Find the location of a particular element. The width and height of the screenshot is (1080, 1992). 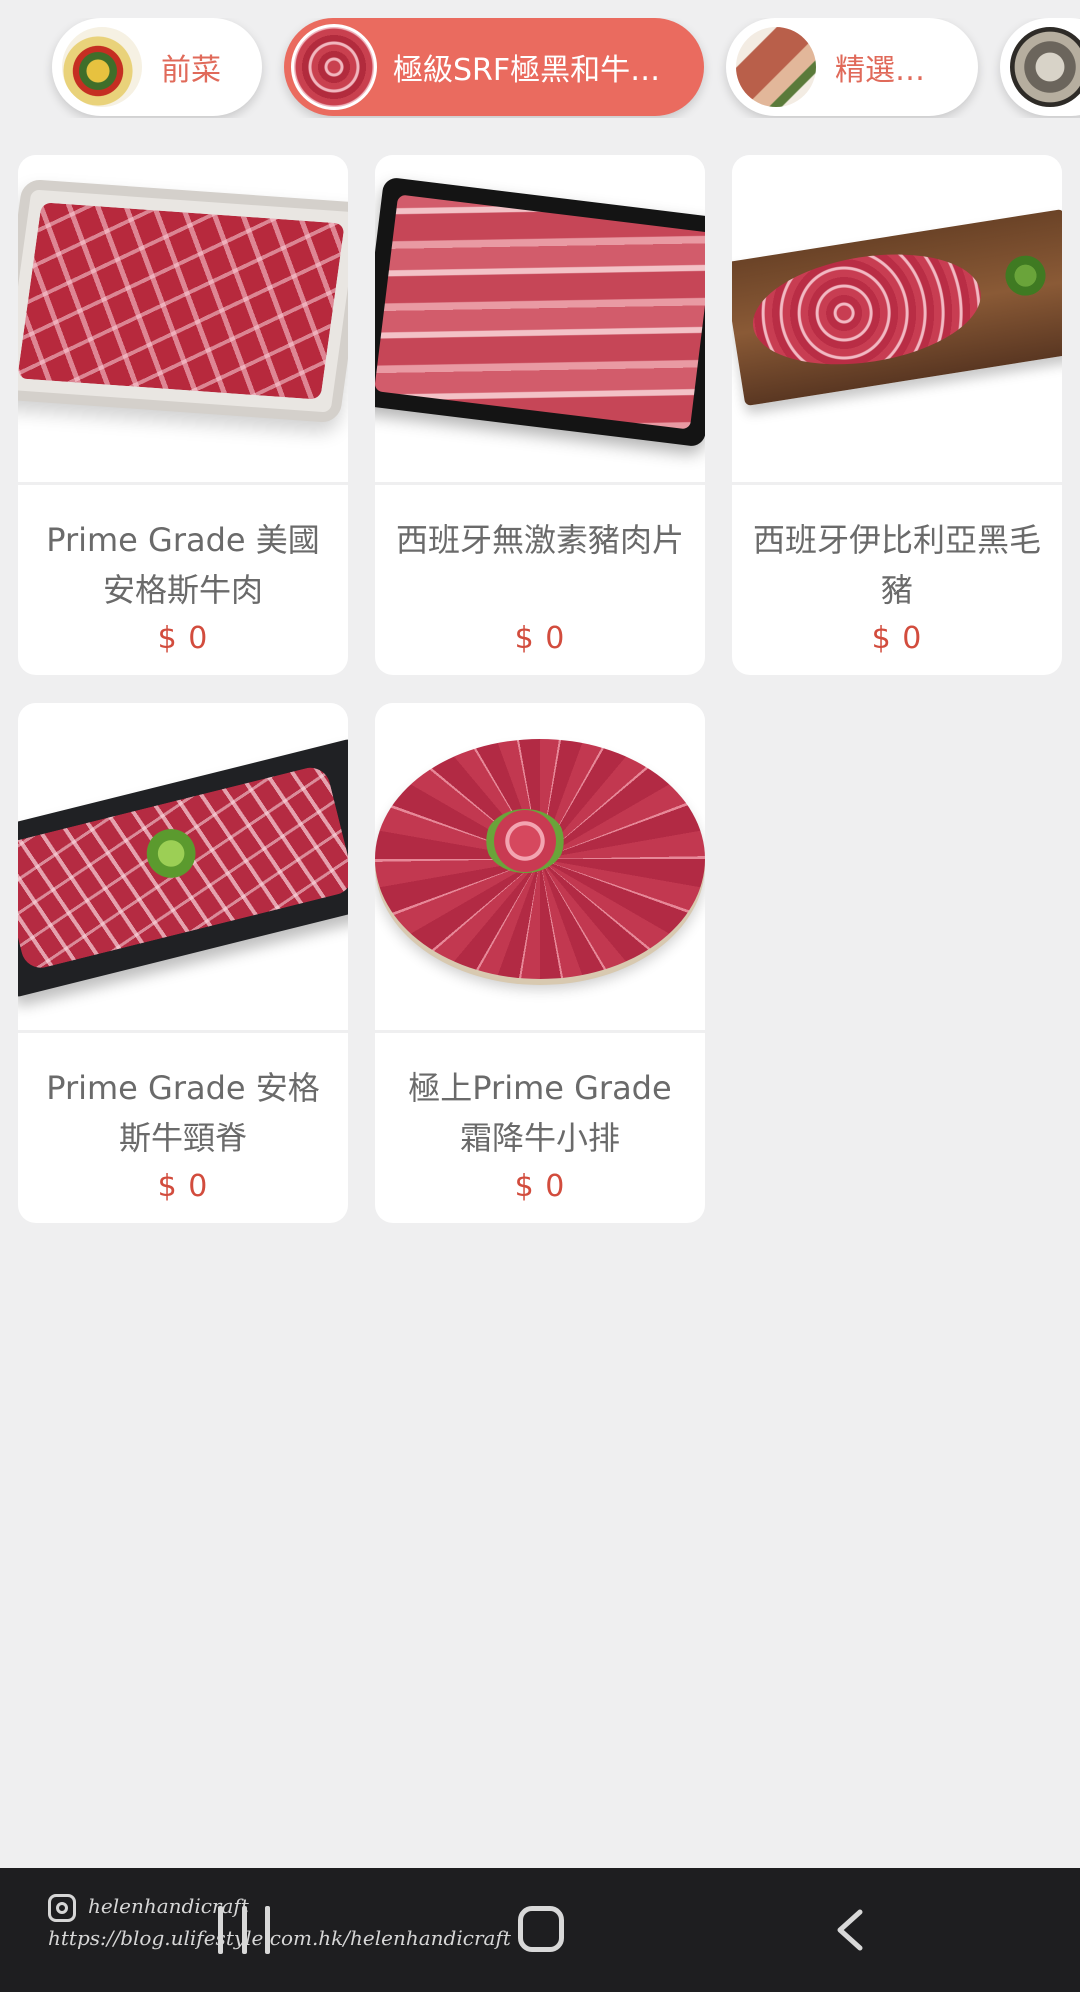

product-name: Prime Grade 美國安格斯牛肉 is located at coordinates (183, 565).